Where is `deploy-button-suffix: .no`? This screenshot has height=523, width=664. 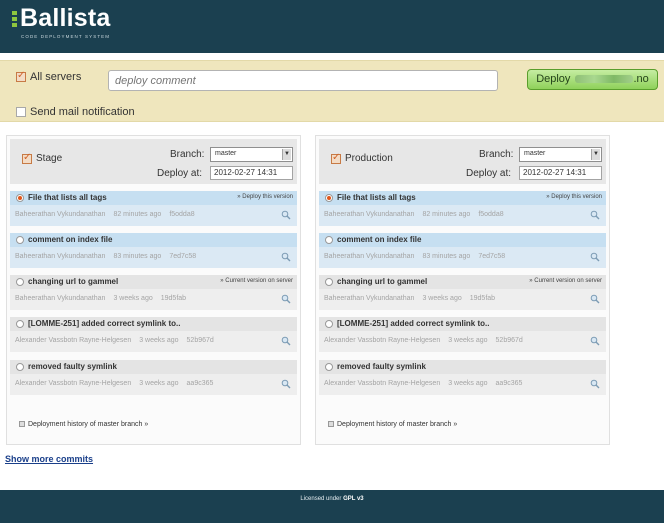
deploy-button-suffix: .no is located at coordinates (641, 79).